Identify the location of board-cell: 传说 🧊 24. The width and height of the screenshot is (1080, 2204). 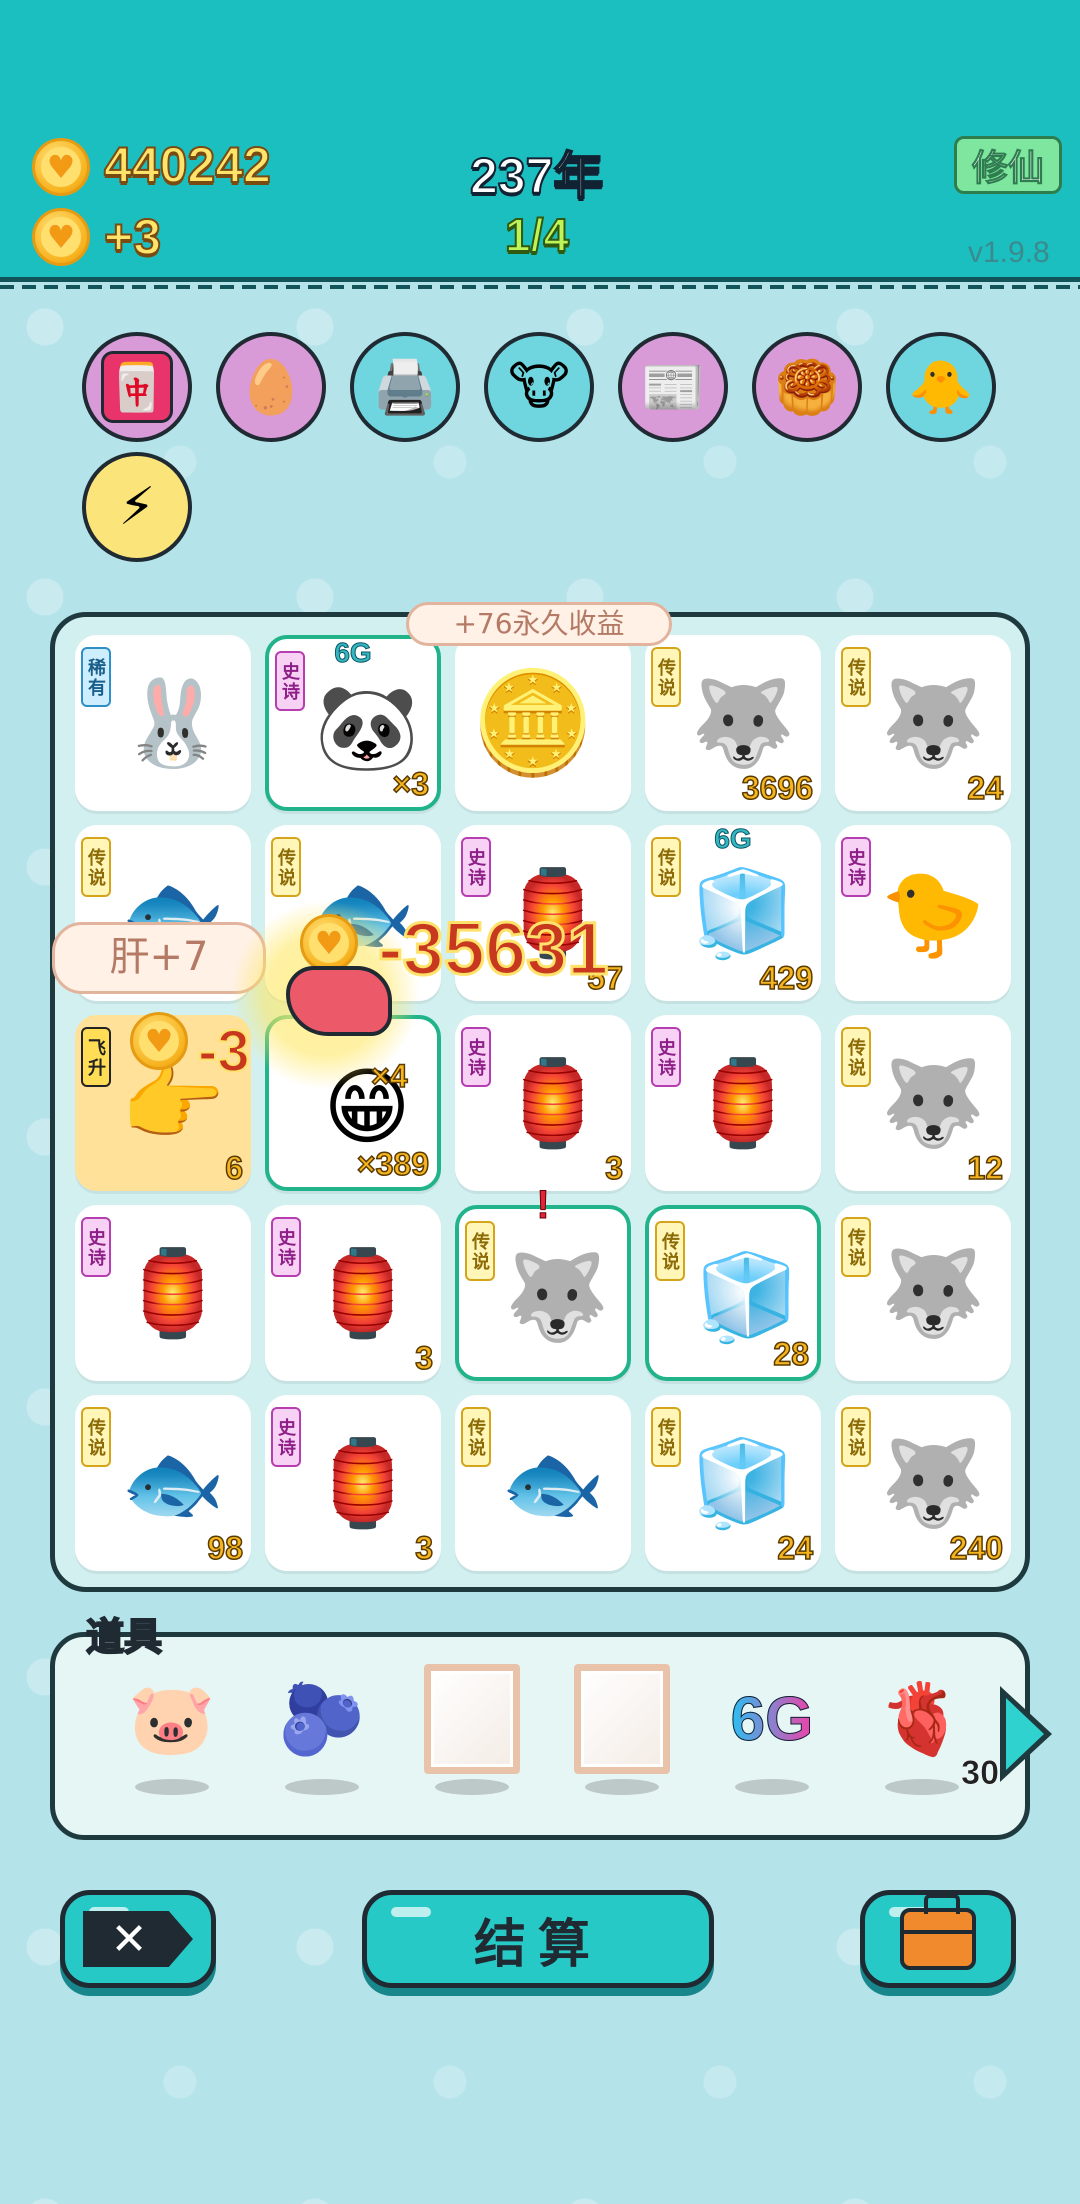
(733, 1483).